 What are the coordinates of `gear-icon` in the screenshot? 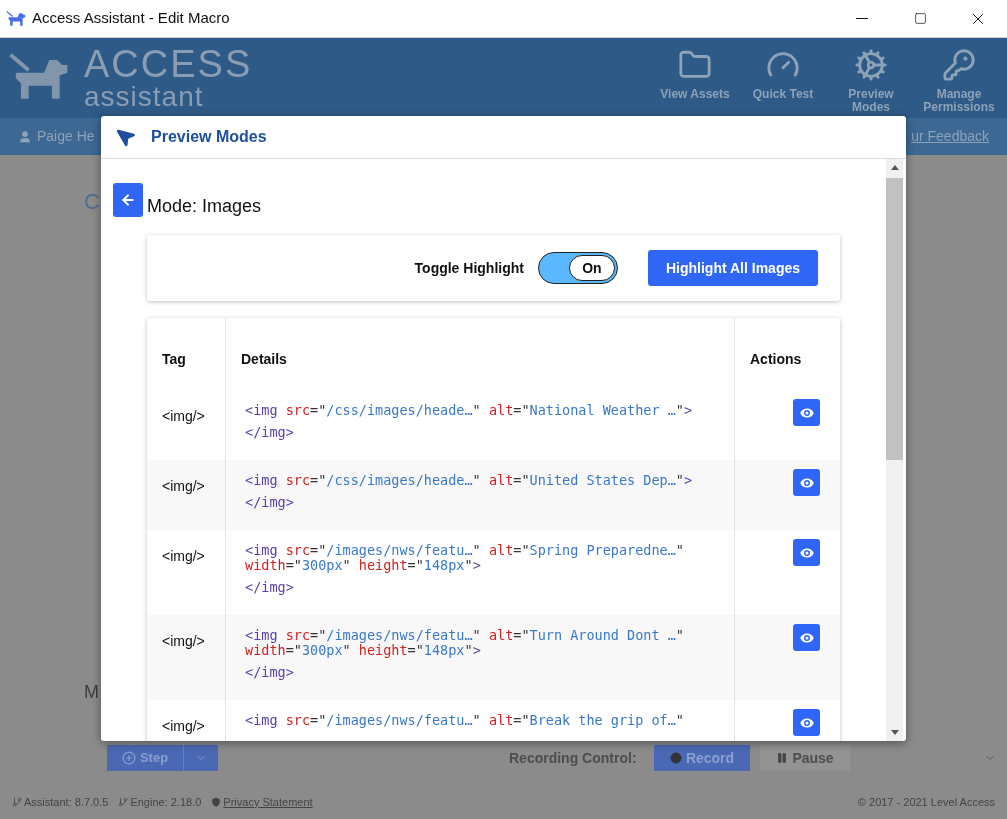 It's located at (871, 65).